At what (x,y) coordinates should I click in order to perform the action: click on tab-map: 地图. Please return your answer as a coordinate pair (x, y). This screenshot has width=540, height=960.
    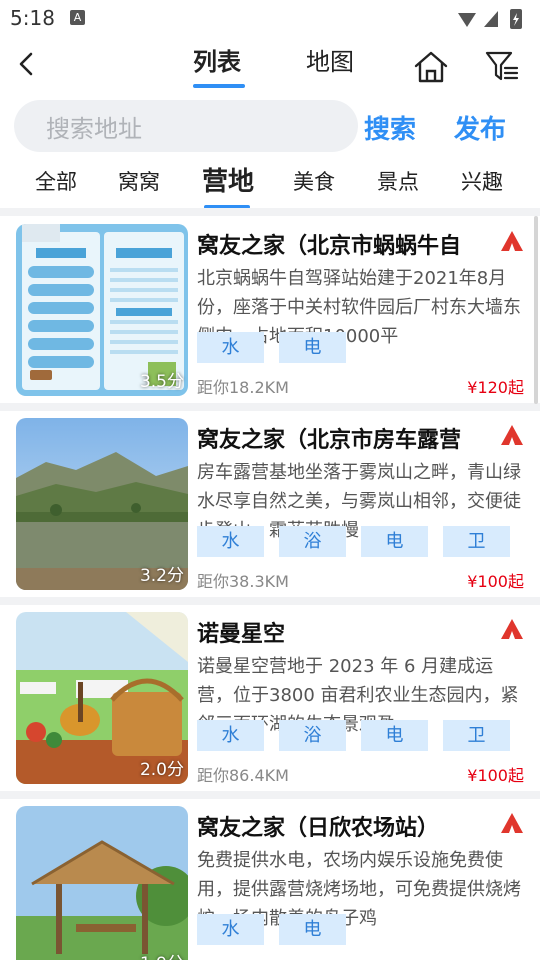
    Looking at the image, I should click on (330, 59).